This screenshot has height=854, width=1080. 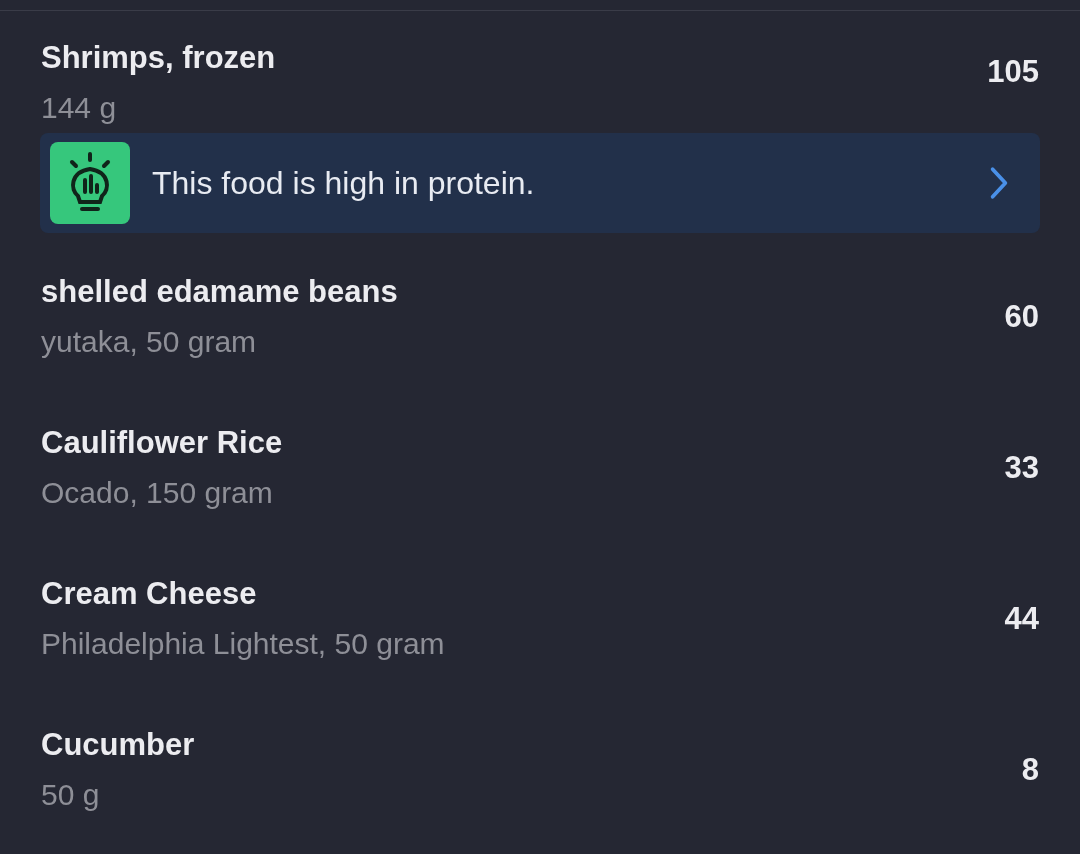 What do you see at coordinates (149, 593) in the screenshot?
I see `food-name: Cream Cheese` at bounding box center [149, 593].